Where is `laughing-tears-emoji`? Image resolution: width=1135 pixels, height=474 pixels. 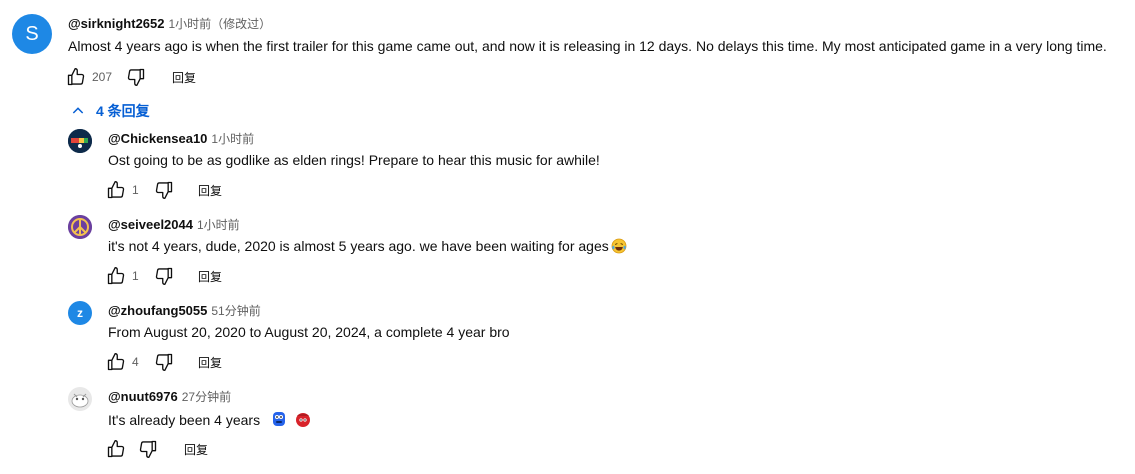
laughing-tears-emoji is located at coordinates (619, 246).